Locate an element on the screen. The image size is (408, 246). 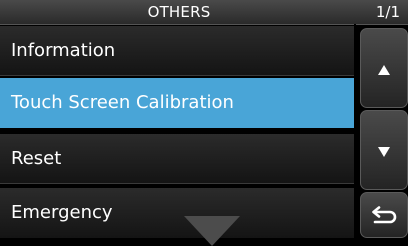
triangle-down-icon is located at coordinates (384, 152).